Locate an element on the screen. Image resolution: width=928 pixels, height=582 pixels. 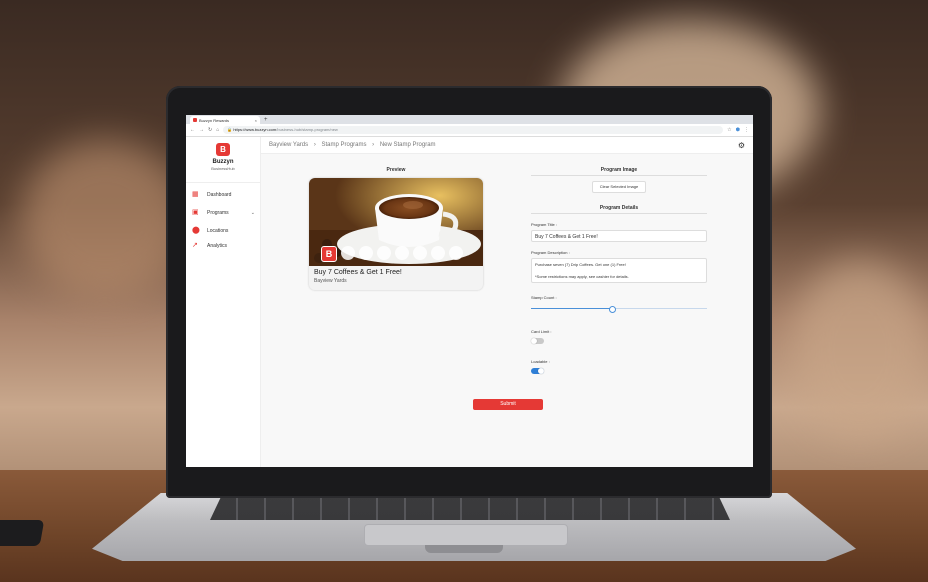
loadable-label: Loadable : is located at coordinates (540, 361).